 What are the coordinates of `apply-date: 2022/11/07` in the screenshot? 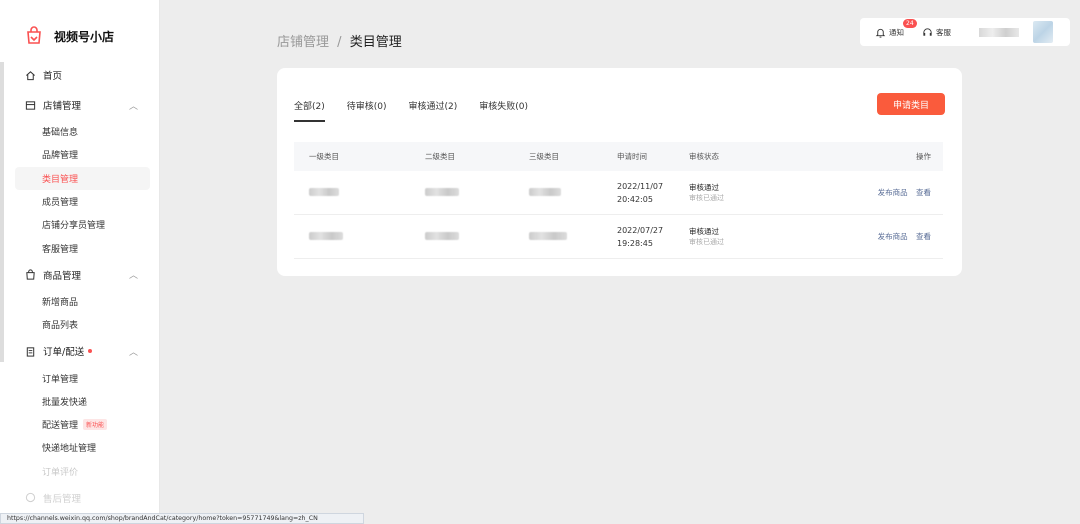 It's located at (640, 186).